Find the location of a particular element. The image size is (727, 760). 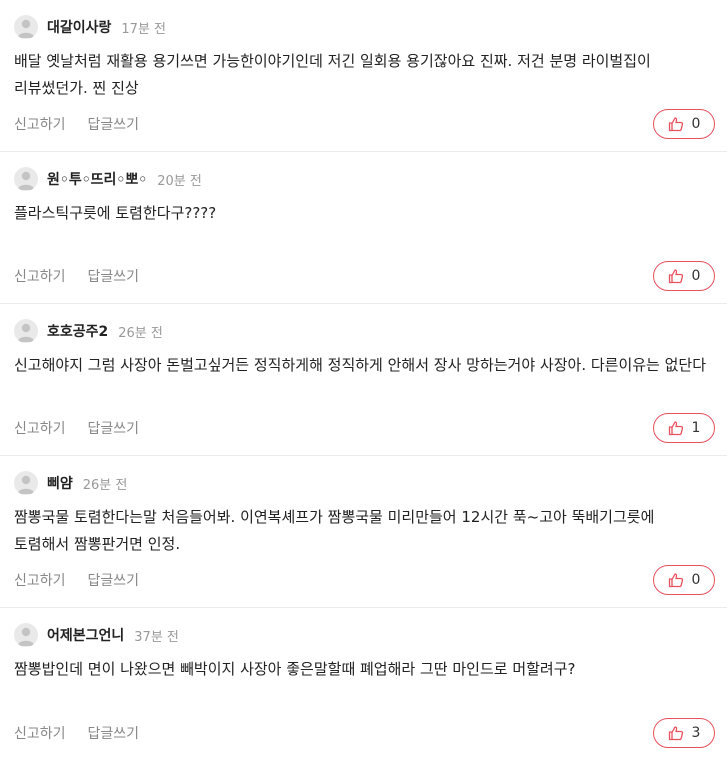

comment-nickname: 어제본그언니 is located at coordinates (85, 635).